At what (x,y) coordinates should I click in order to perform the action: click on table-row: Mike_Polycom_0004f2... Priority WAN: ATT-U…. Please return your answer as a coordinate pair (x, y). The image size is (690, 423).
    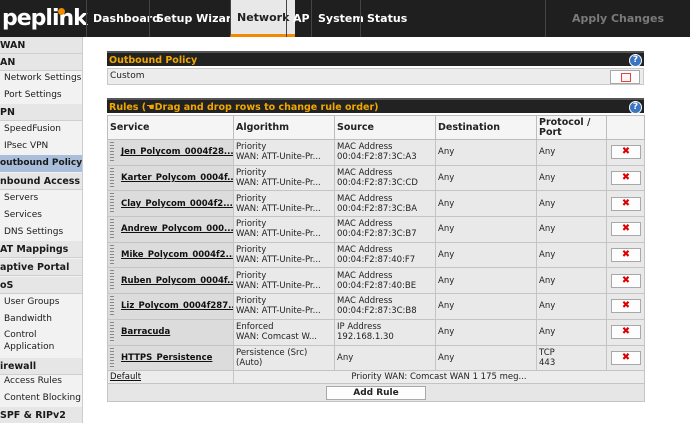
    Looking at the image, I should click on (376, 255).